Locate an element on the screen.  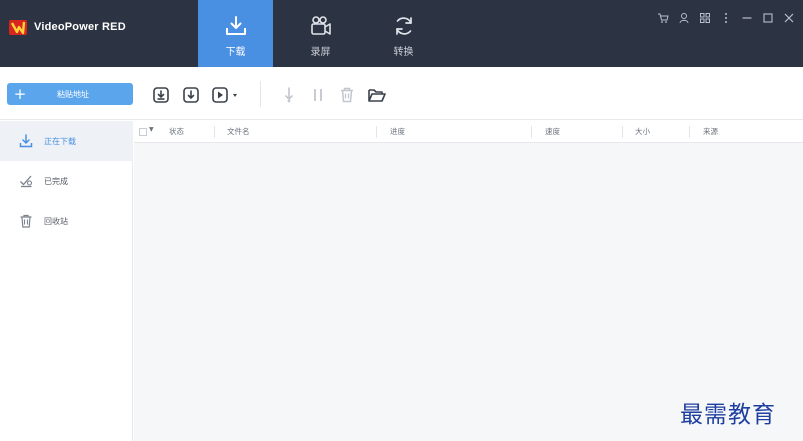
window-controls is located at coordinates (726, 18).